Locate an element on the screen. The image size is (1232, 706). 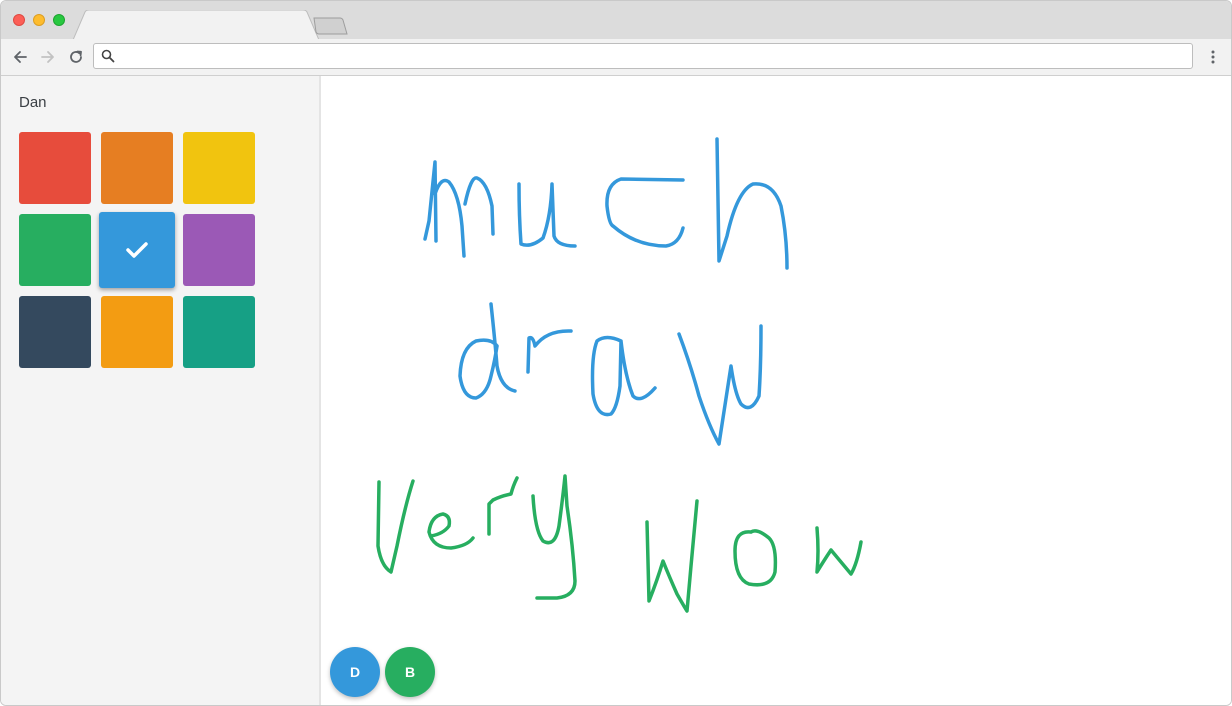
color-swatch-carrot-orange is located at coordinates (137, 168).